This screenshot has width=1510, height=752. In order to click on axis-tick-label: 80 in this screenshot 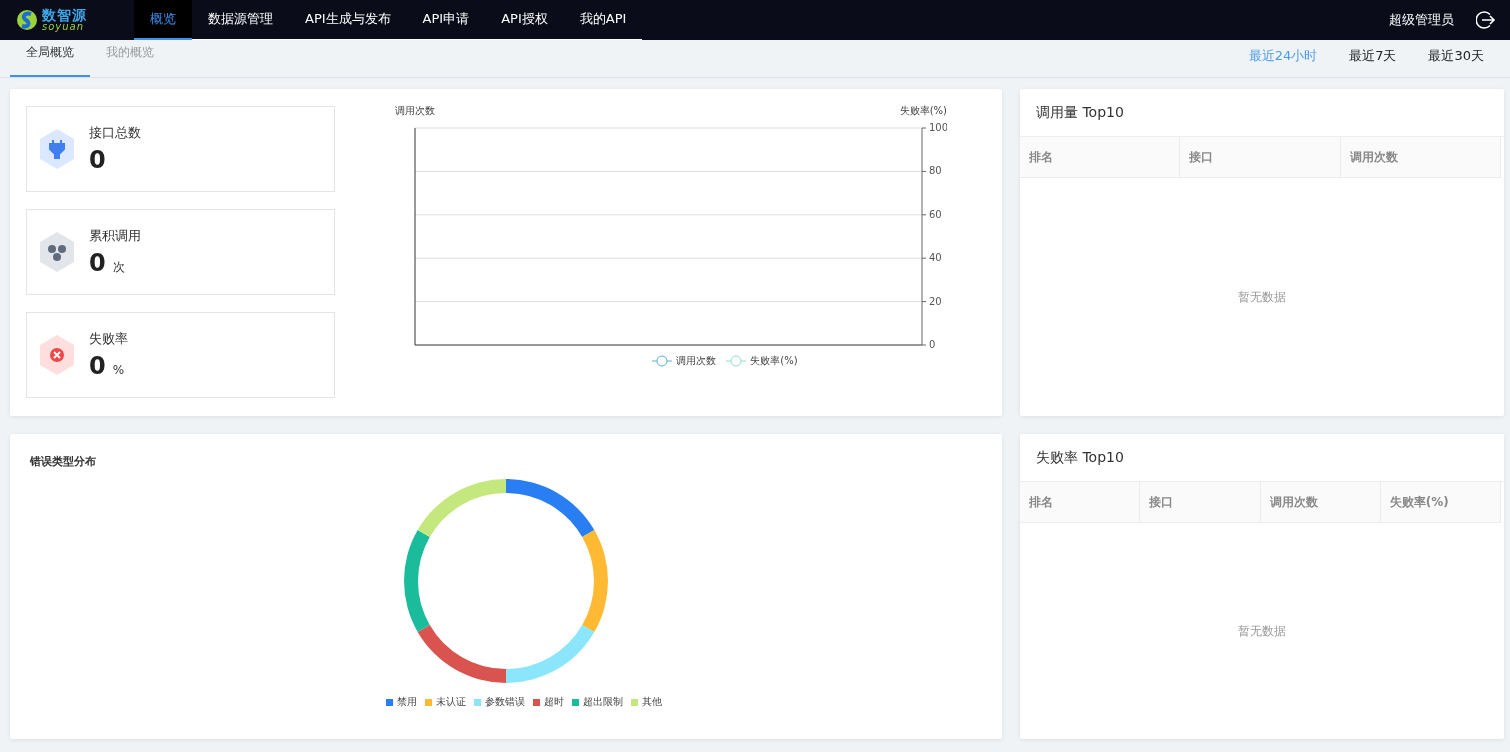, I will do `click(935, 171)`.